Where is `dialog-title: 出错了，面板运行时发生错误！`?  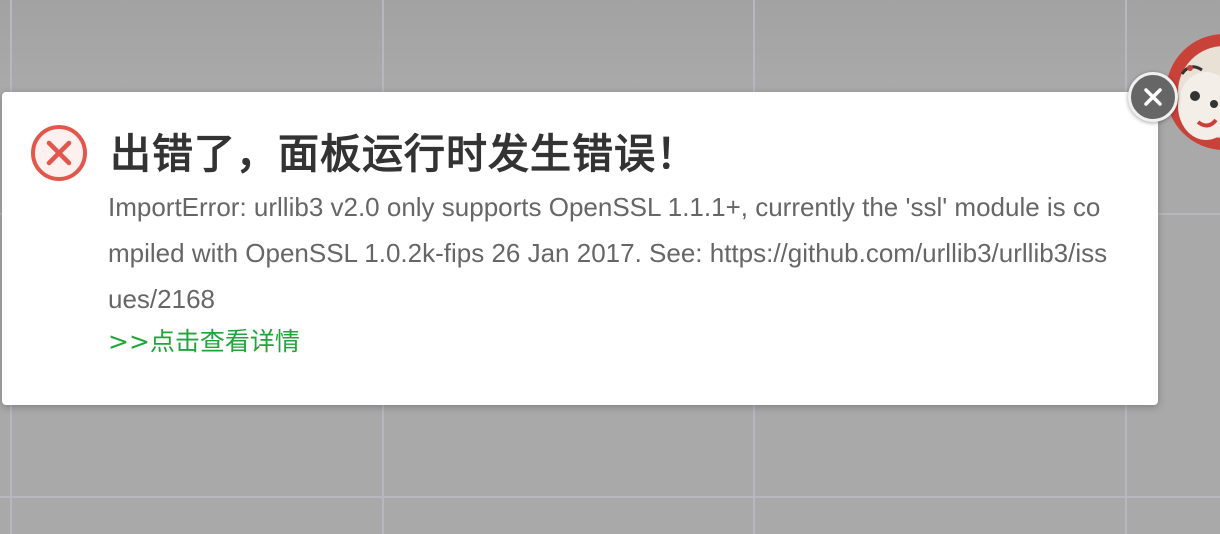 dialog-title: 出错了，面板运行时发生错误！ is located at coordinates (404, 154).